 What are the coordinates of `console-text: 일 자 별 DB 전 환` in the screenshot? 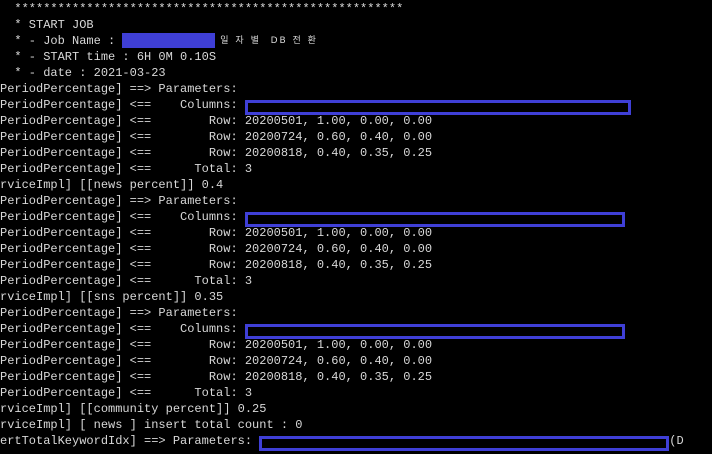 It's located at (266, 41).